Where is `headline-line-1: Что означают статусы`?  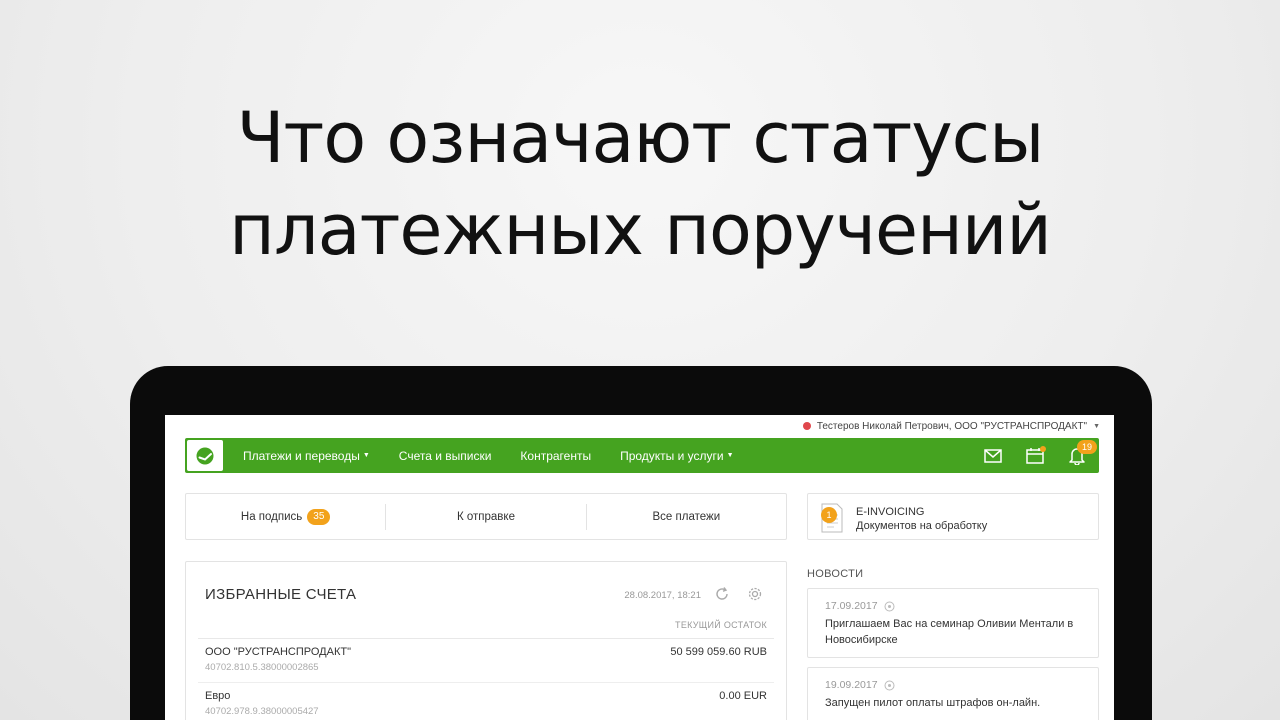 headline-line-1: Что означают статусы is located at coordinates (640, 138).